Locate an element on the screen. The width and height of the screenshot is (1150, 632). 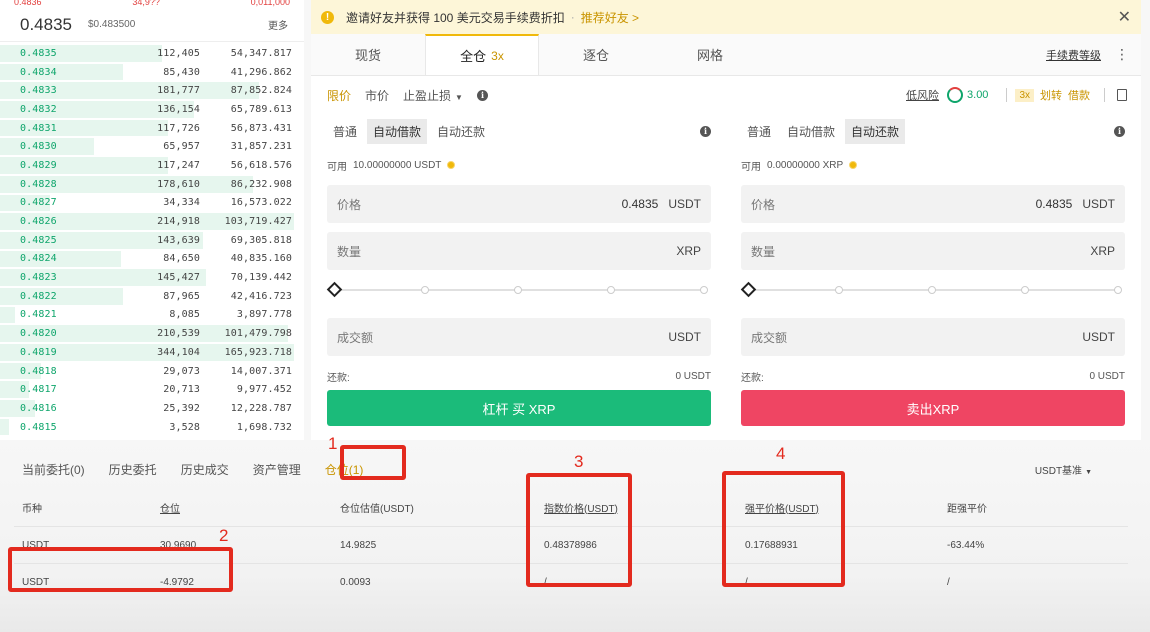
price-label: 价格 is located at coordinates (349, 204).